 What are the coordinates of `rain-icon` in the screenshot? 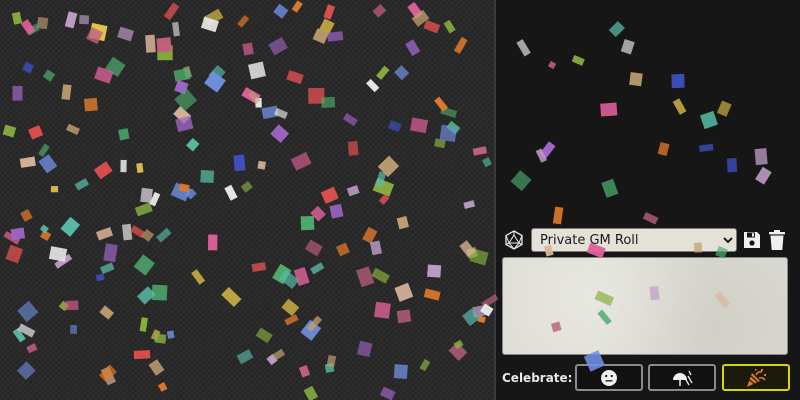 It's located at (683, 378).